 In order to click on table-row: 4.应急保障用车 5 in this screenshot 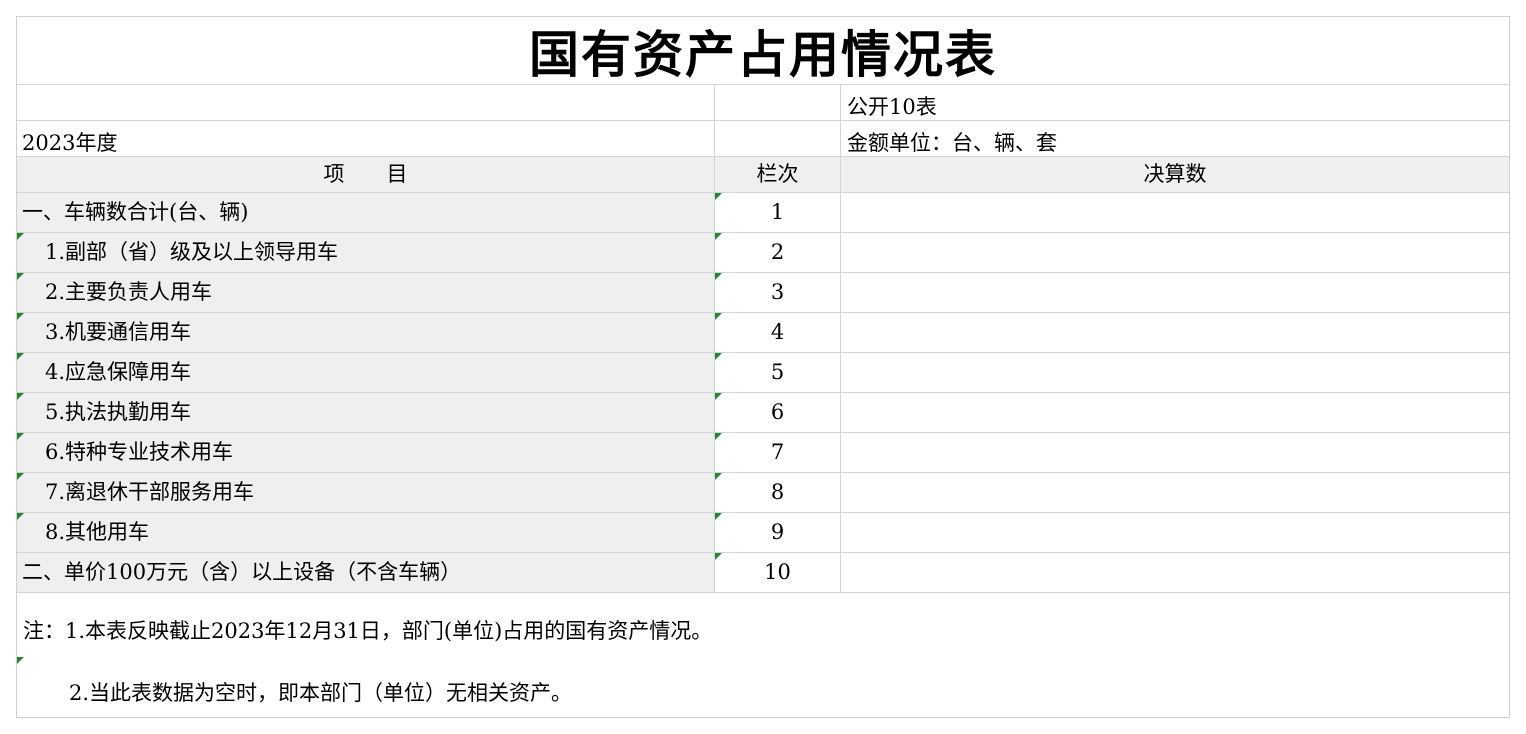, I will do `click(763, 373)`.